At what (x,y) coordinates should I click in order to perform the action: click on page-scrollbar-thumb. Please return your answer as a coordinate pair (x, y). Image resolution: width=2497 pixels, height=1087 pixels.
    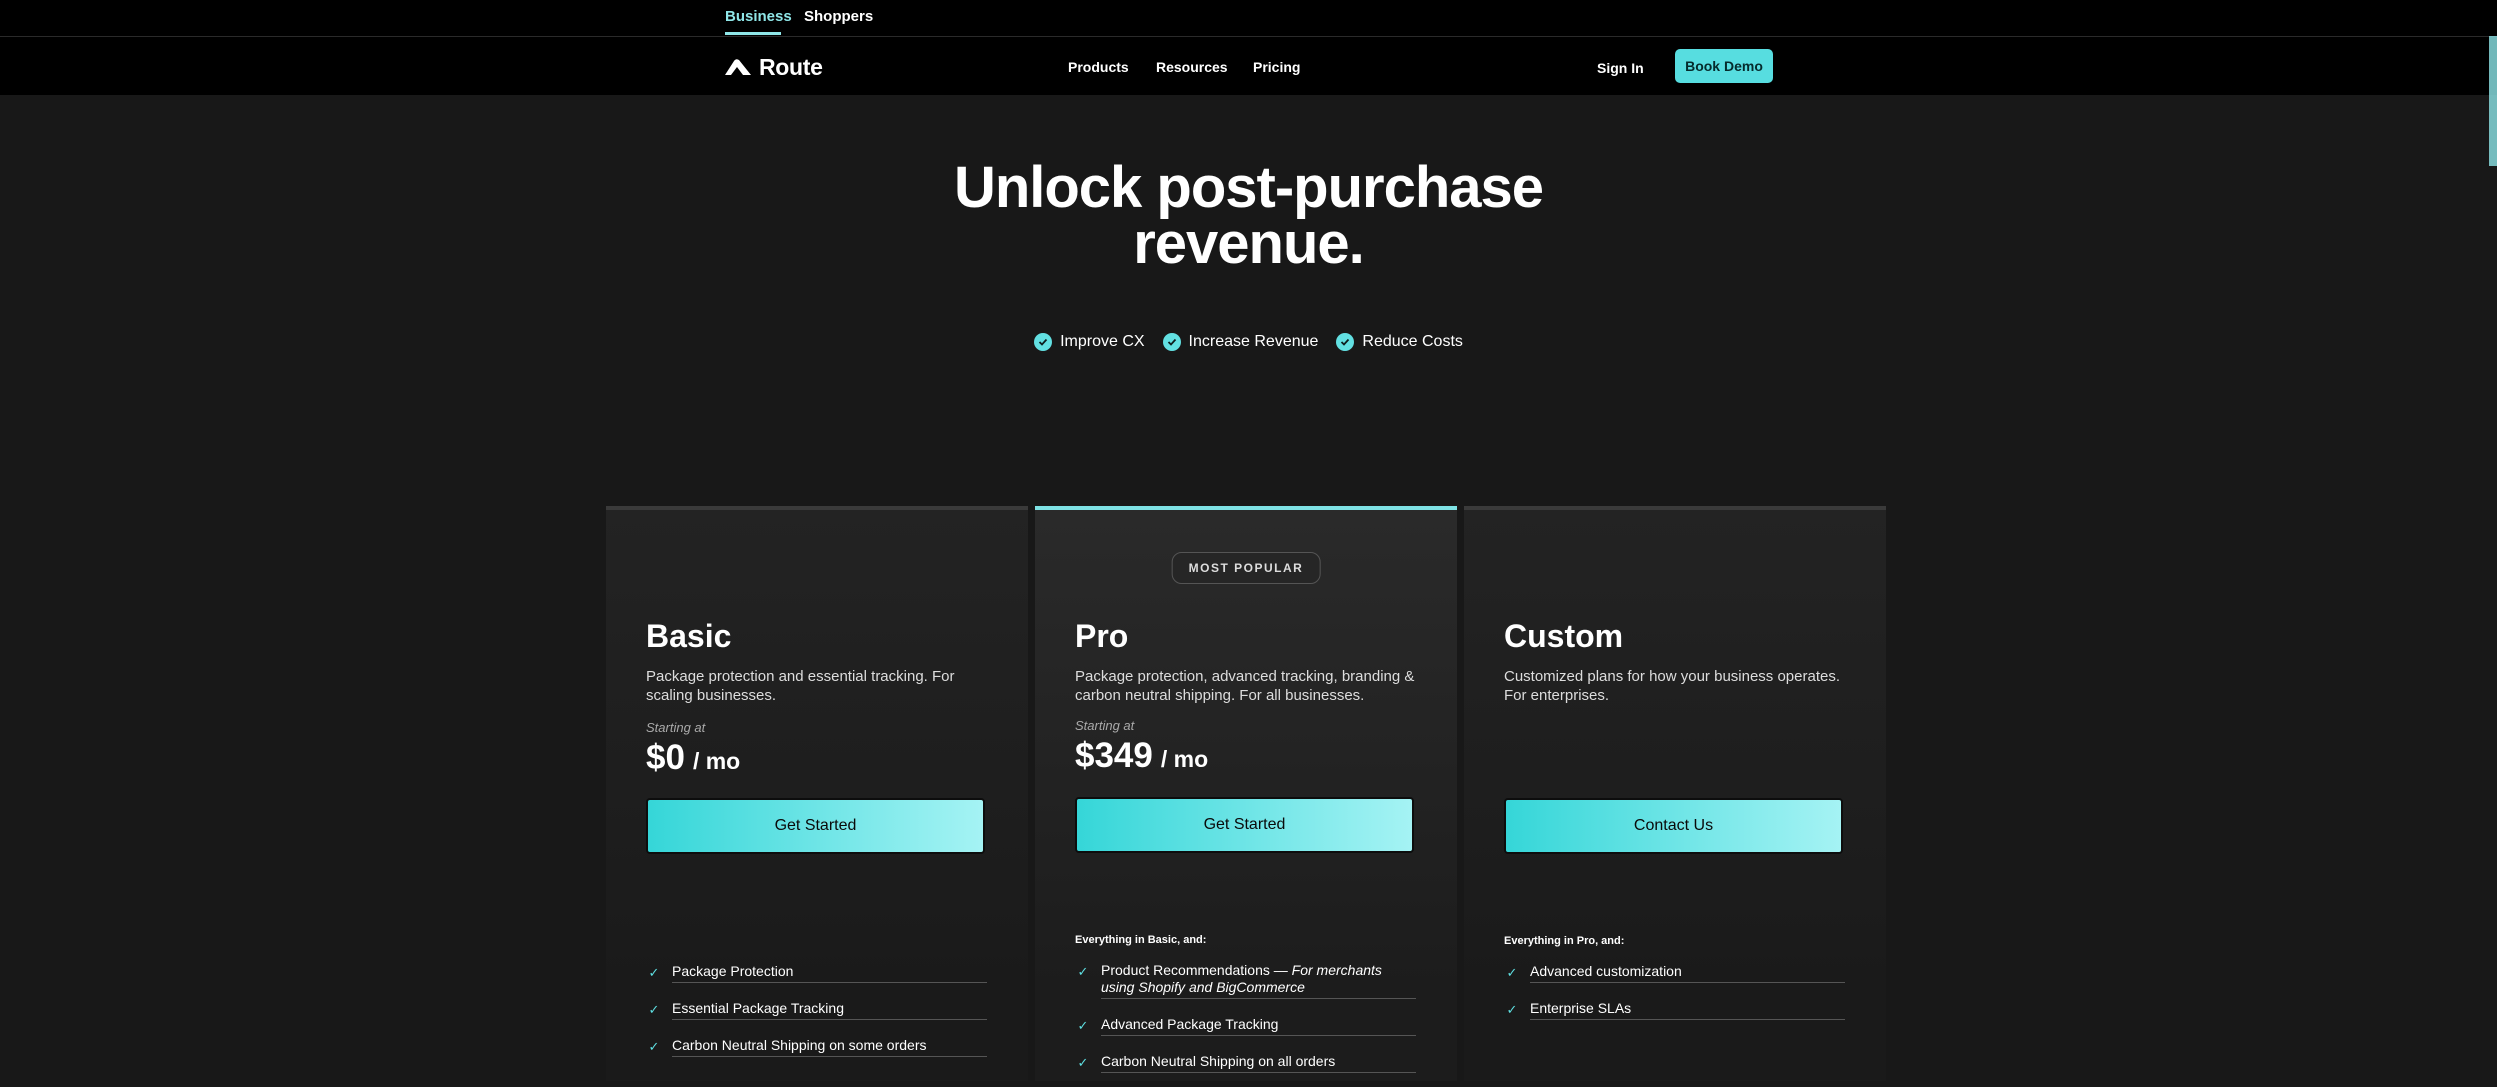
    Looking at the image, I should click on (2493, 101).